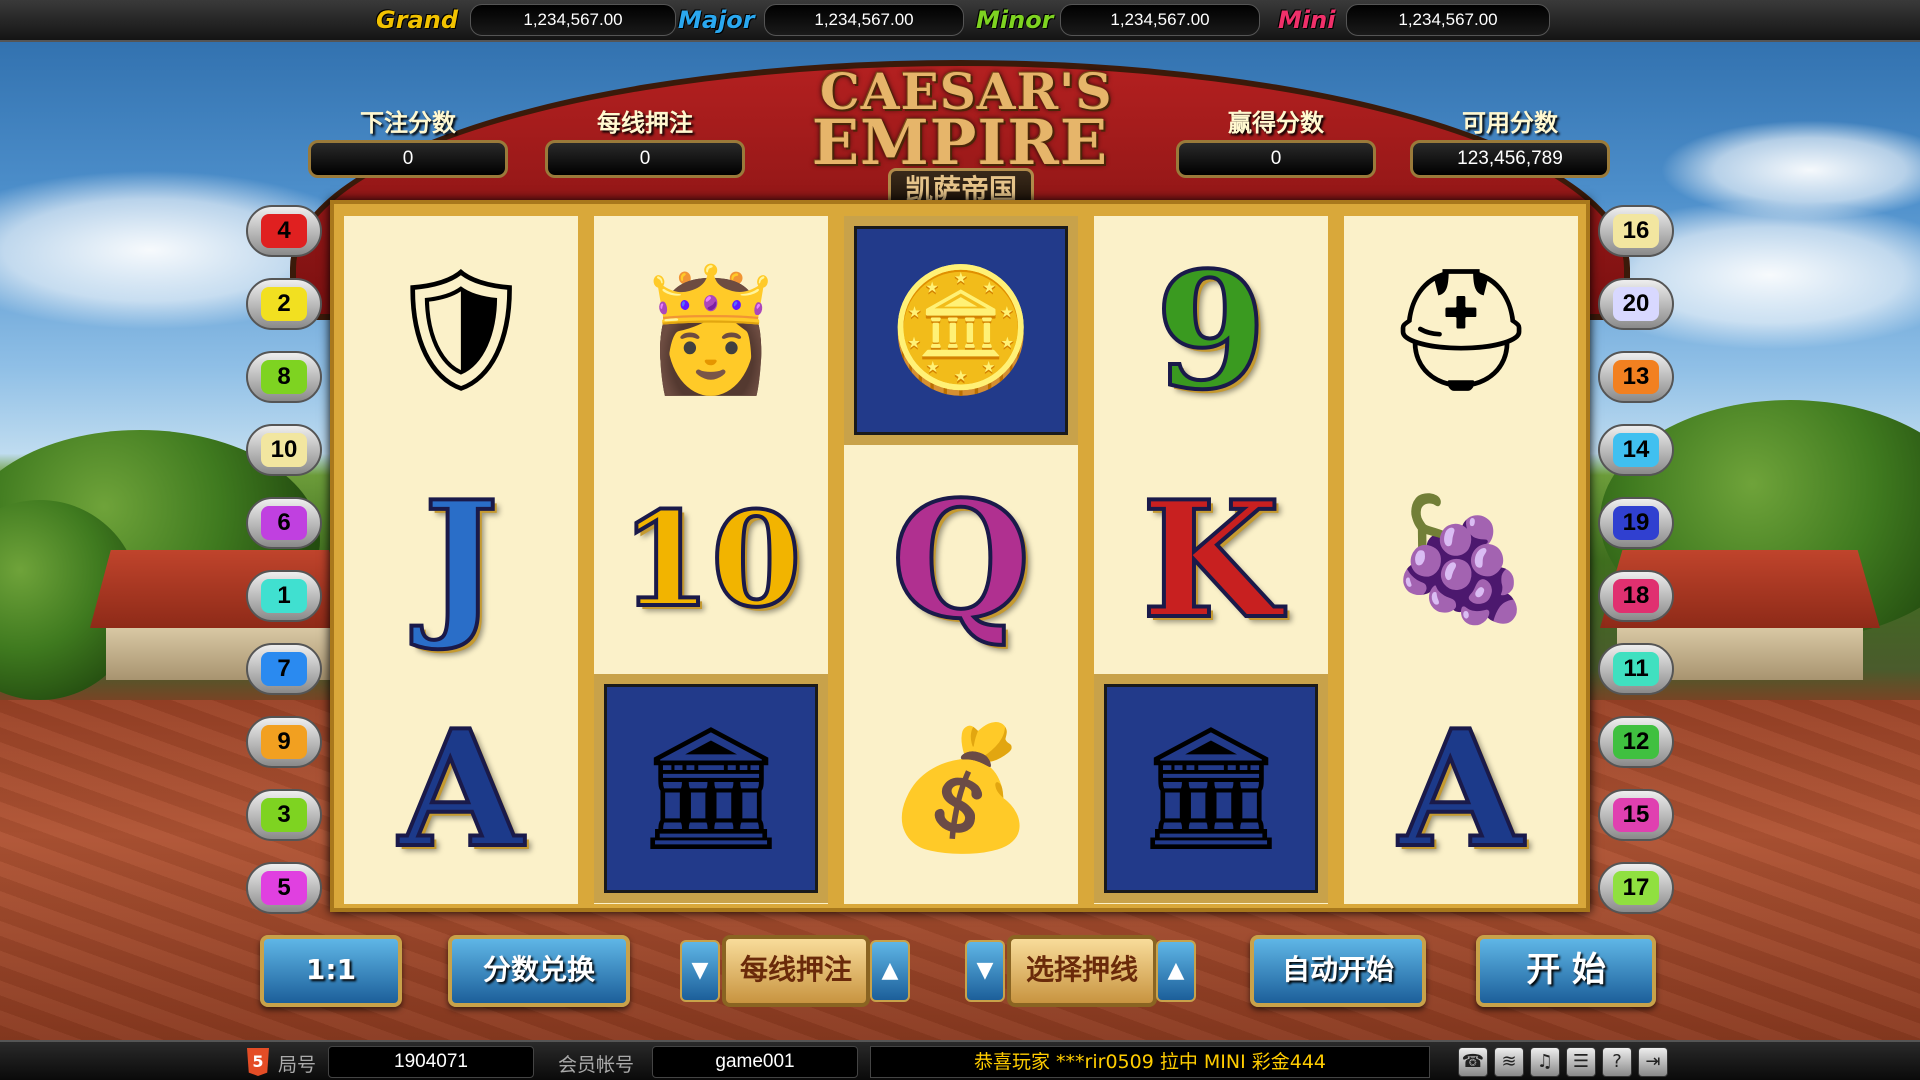  I want to click on reel-5: ⛑ 🍇 A, so click(1461, 560).